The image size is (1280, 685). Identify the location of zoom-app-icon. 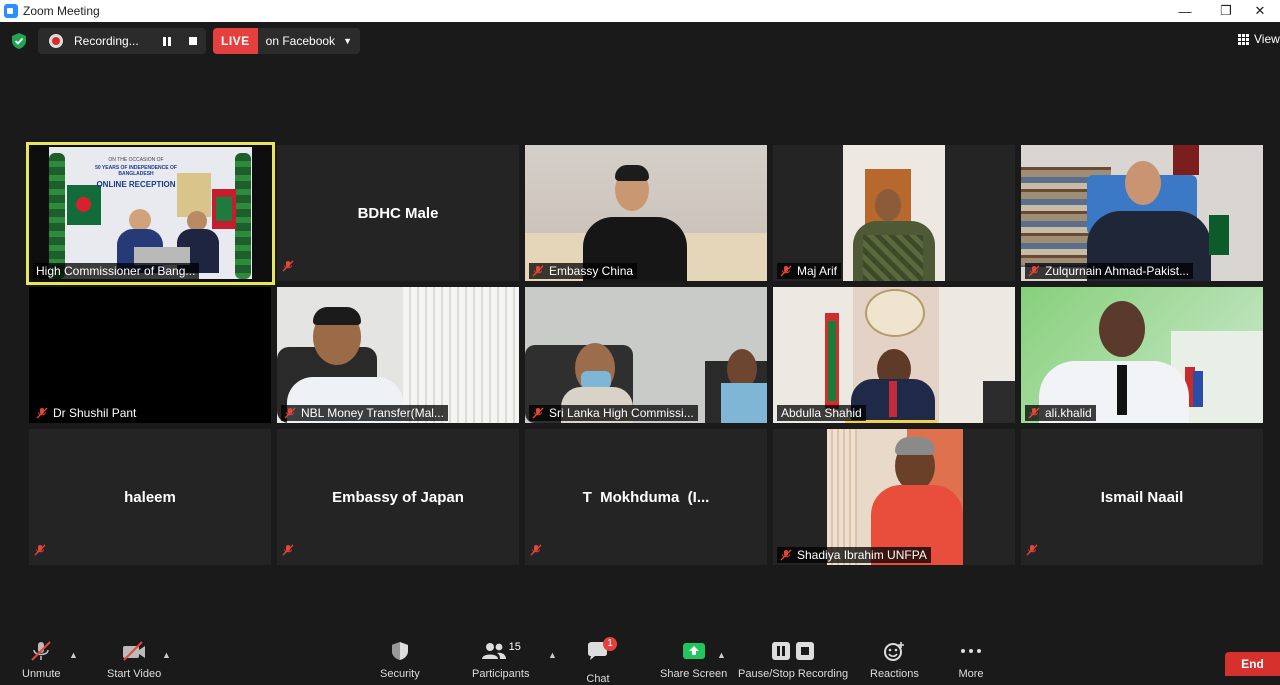
(11, 11).